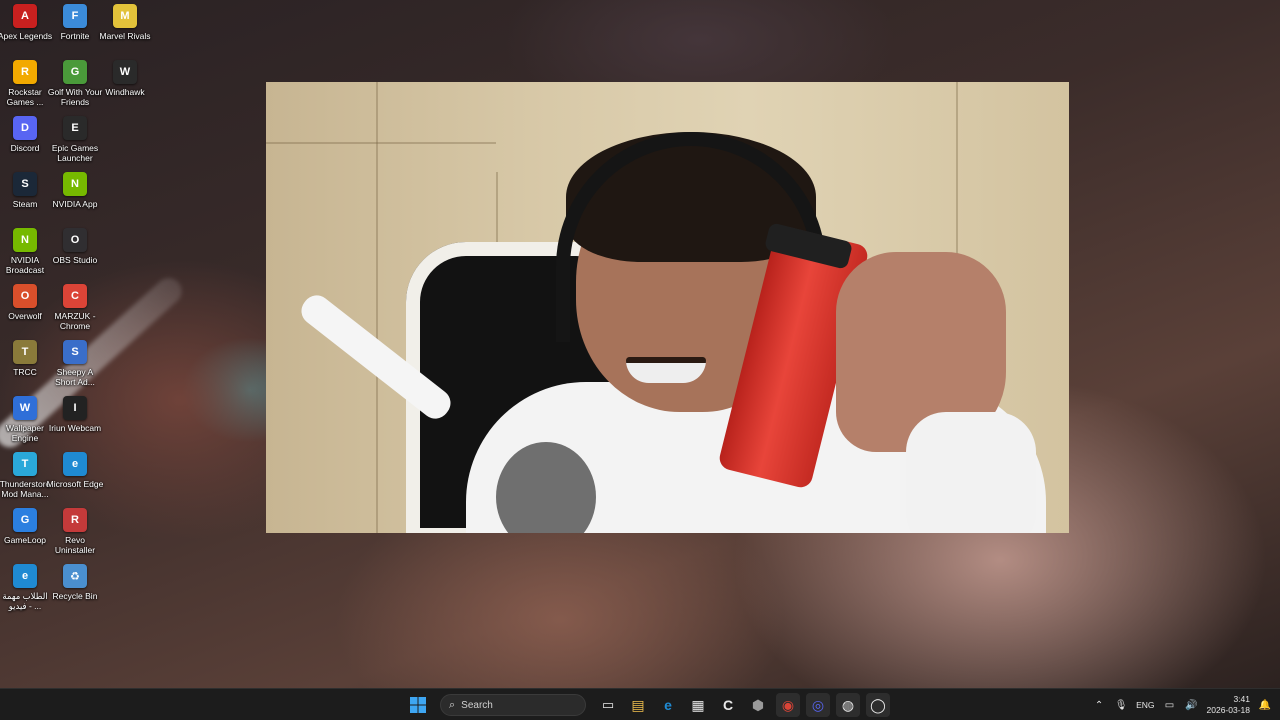  I want to click on desktop-icon: N NVIDIA App, so click(75, 190).